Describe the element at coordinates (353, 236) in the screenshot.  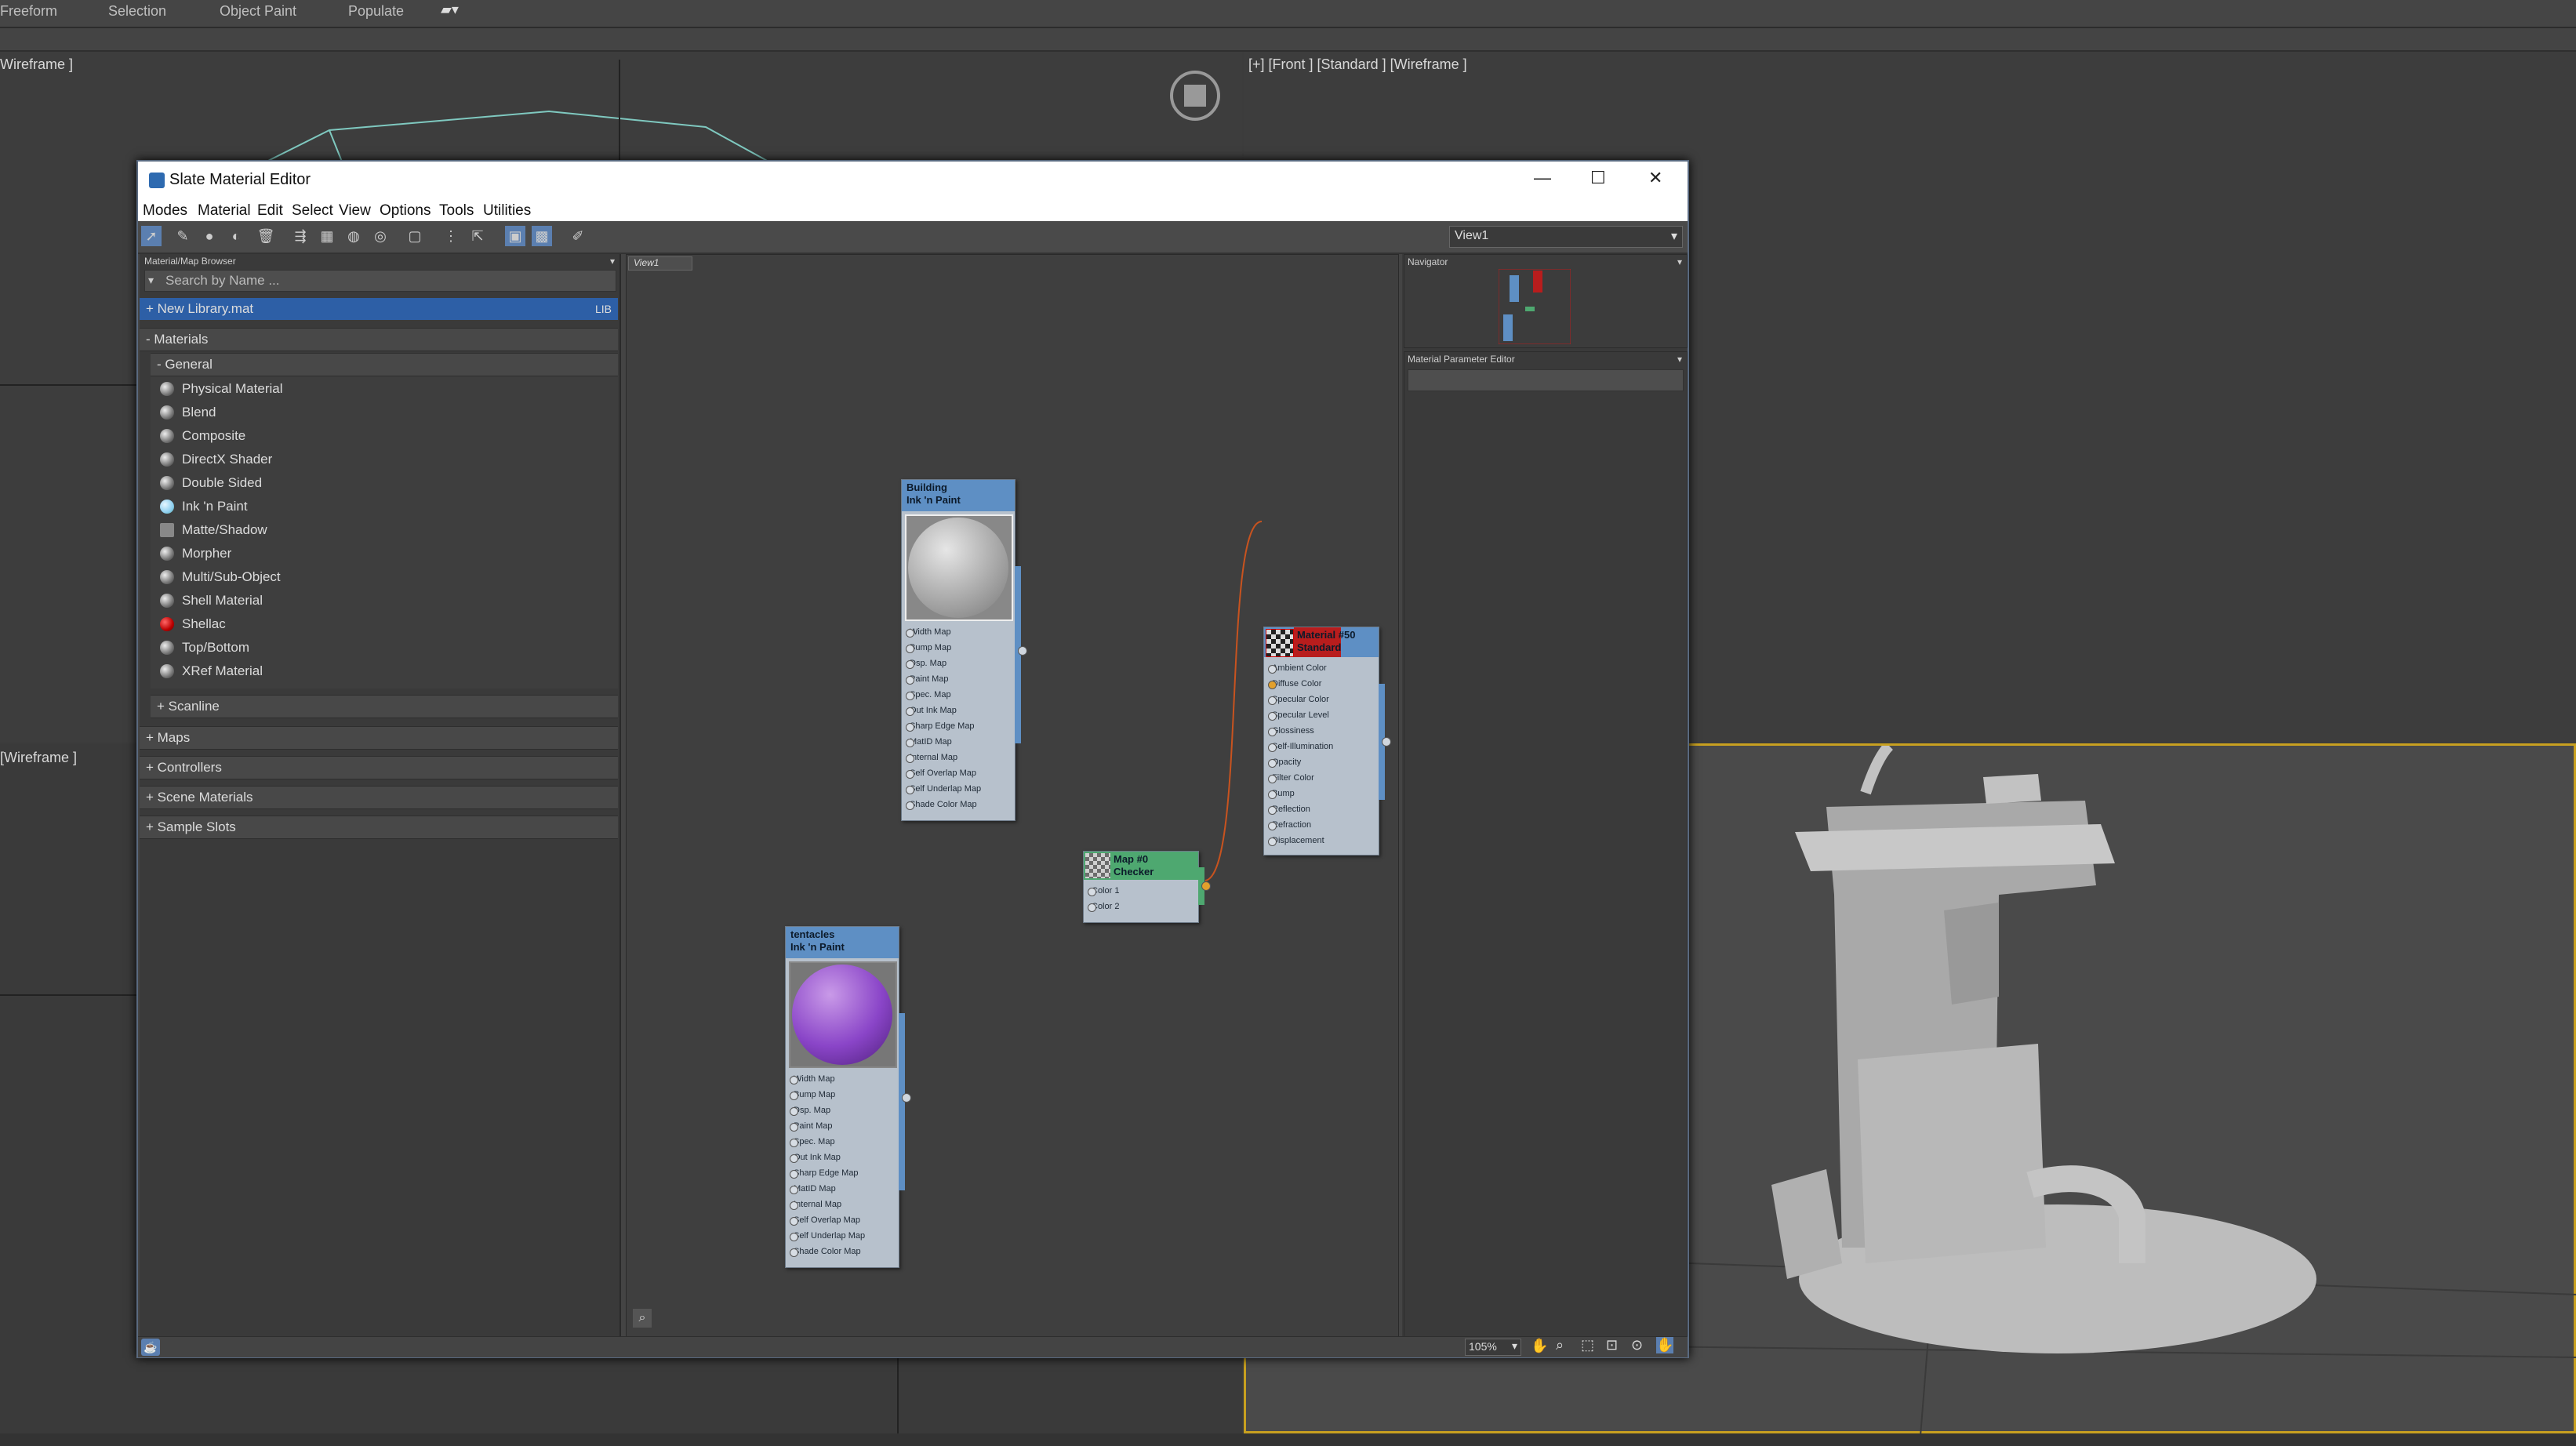
I see `show-background-icon: ◍` at that location.